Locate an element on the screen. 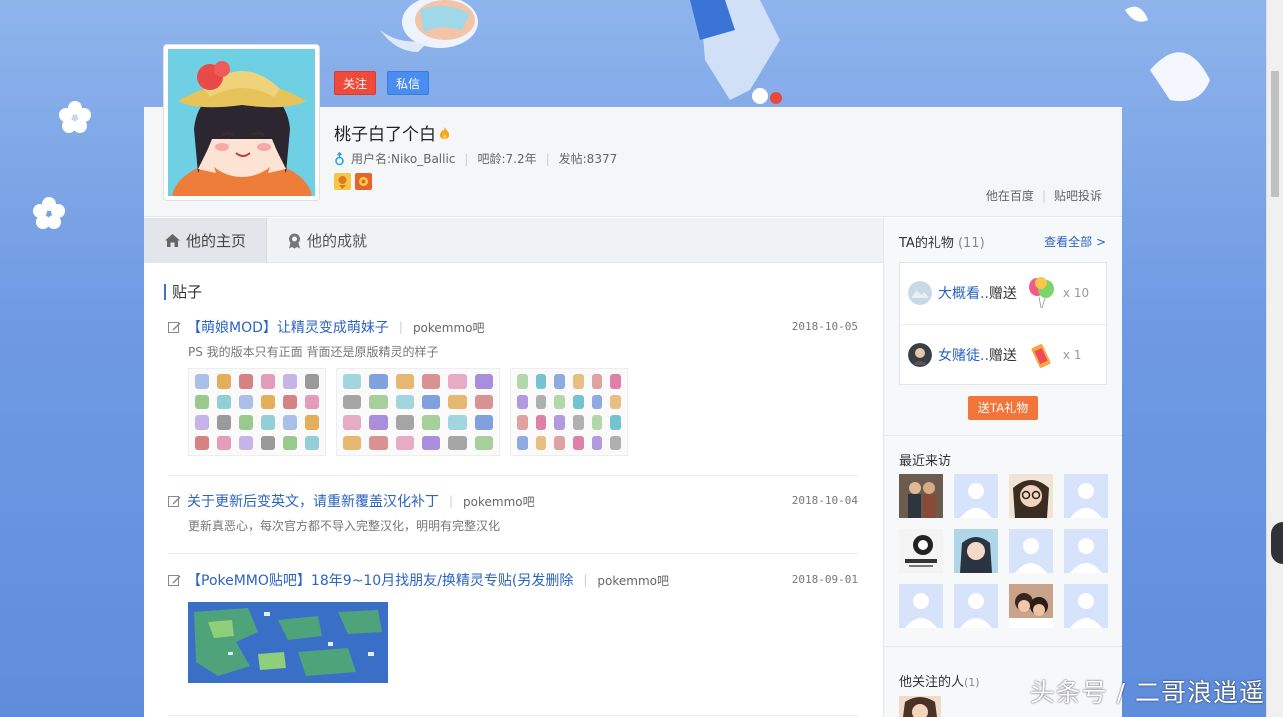  gift-sender-name: 女赌徒.. is located at coordinates (963, 355).